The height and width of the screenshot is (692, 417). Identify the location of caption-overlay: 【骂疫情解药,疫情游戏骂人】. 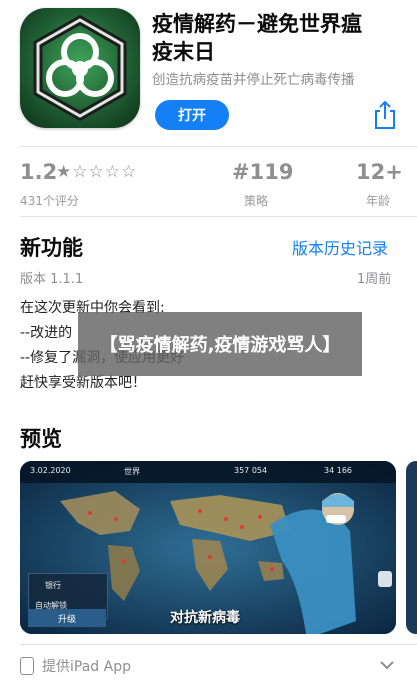
(220, 344).